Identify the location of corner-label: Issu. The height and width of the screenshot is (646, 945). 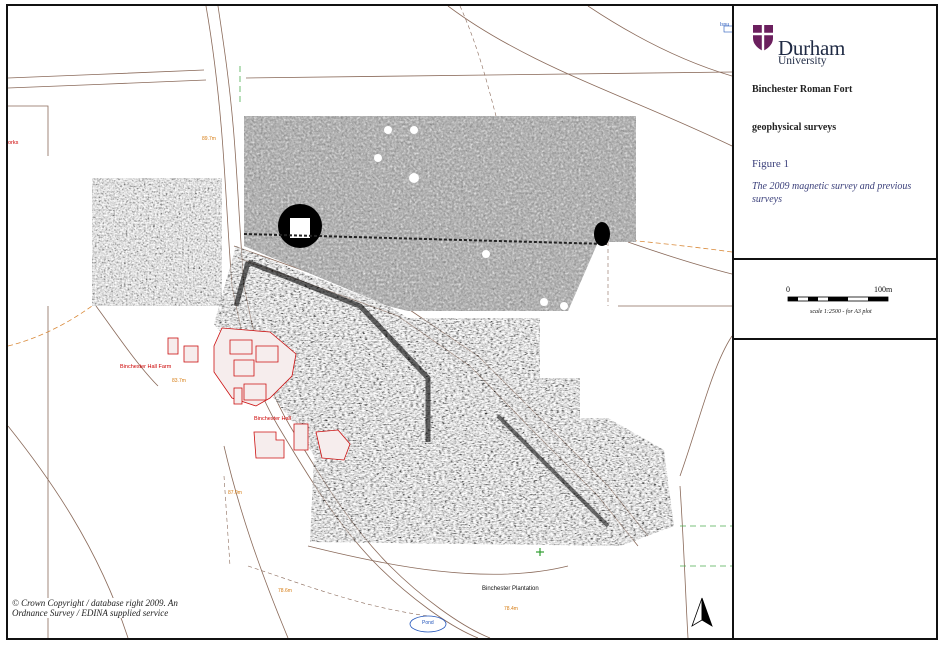
(725, 25).